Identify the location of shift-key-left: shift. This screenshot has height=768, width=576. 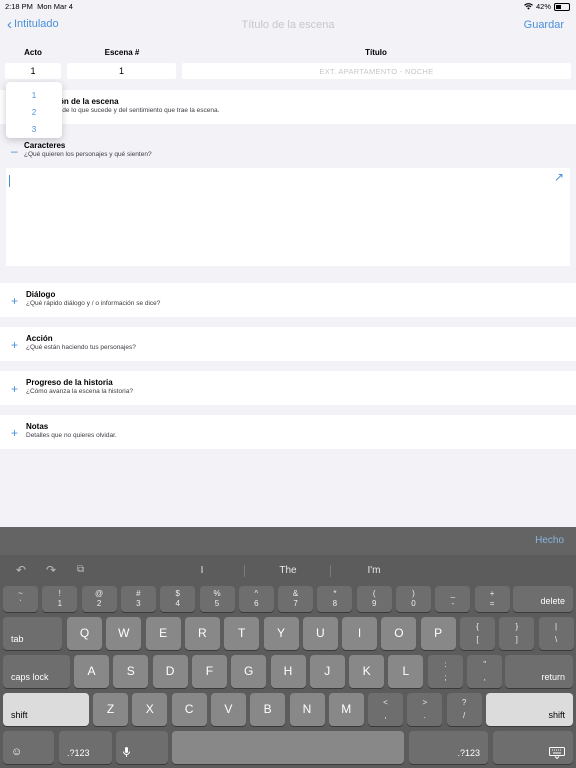
(46, 709).